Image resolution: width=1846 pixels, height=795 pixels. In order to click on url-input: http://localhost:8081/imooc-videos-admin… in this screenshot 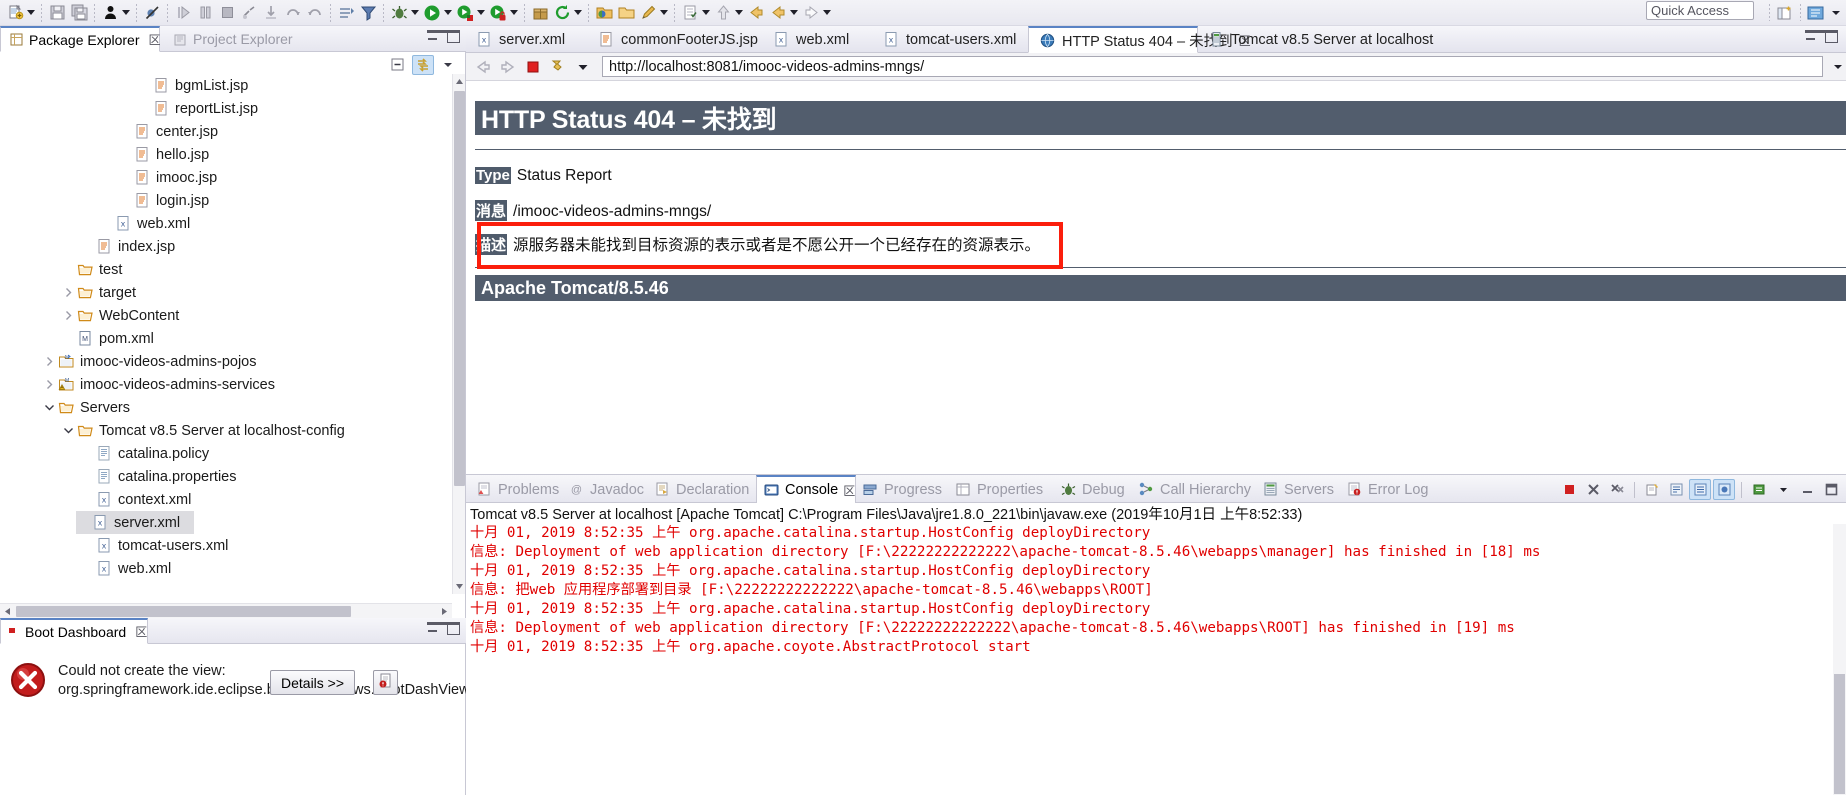, I will do `click(1212, 66)`.